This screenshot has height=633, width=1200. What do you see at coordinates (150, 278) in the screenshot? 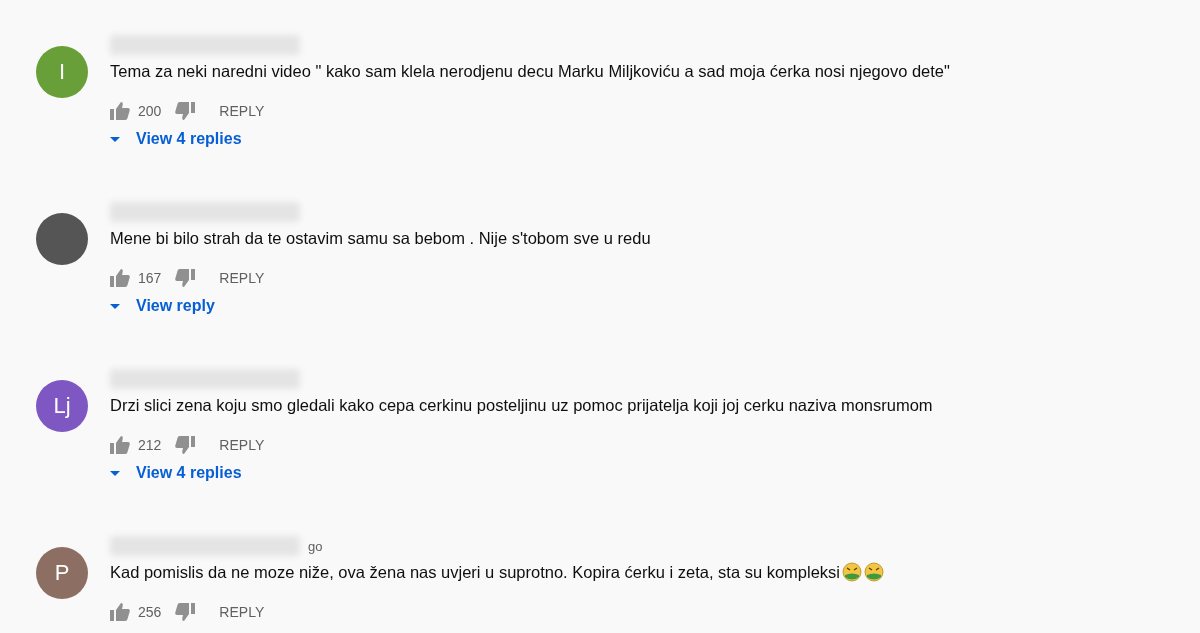
I see `like-count: 167` at bounding box center [150, 278].